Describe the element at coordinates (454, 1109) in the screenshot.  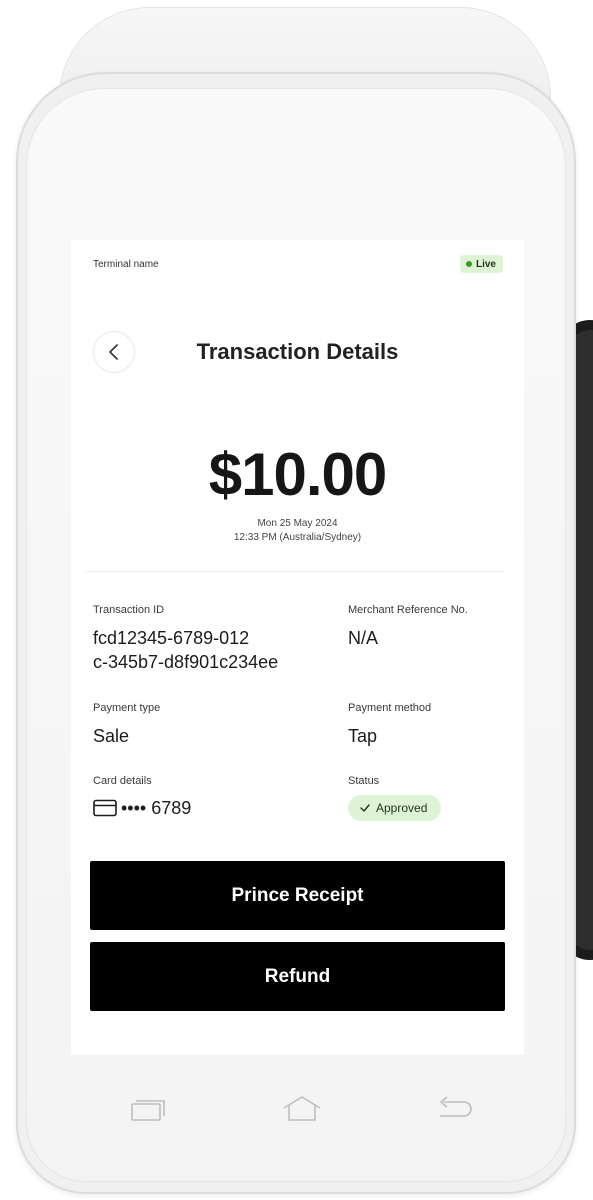
I see `back-arrow-icon` at that location.